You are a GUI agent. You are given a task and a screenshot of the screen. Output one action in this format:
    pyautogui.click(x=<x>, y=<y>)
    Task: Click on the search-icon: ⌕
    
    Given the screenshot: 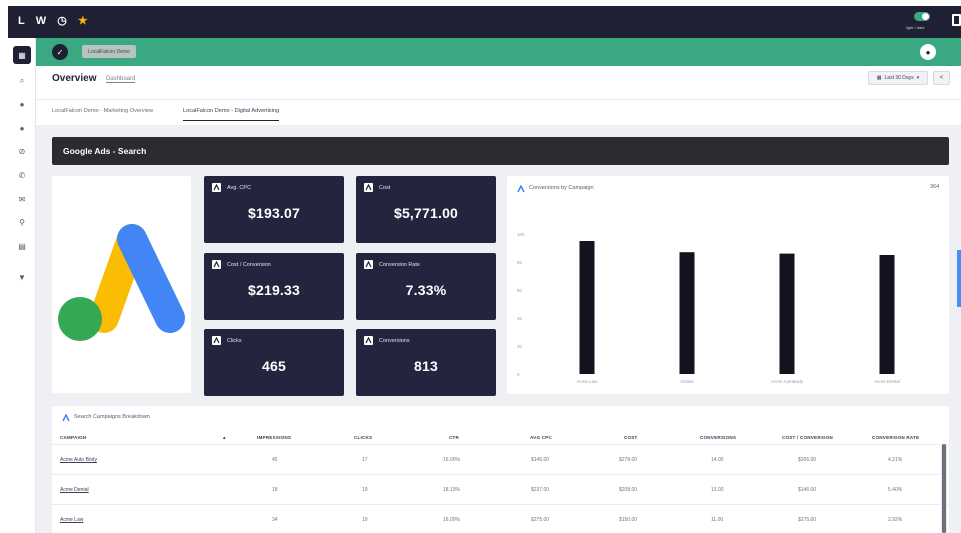 What is the action you would take?
    pyautogui.click(x=22, y=81)
    